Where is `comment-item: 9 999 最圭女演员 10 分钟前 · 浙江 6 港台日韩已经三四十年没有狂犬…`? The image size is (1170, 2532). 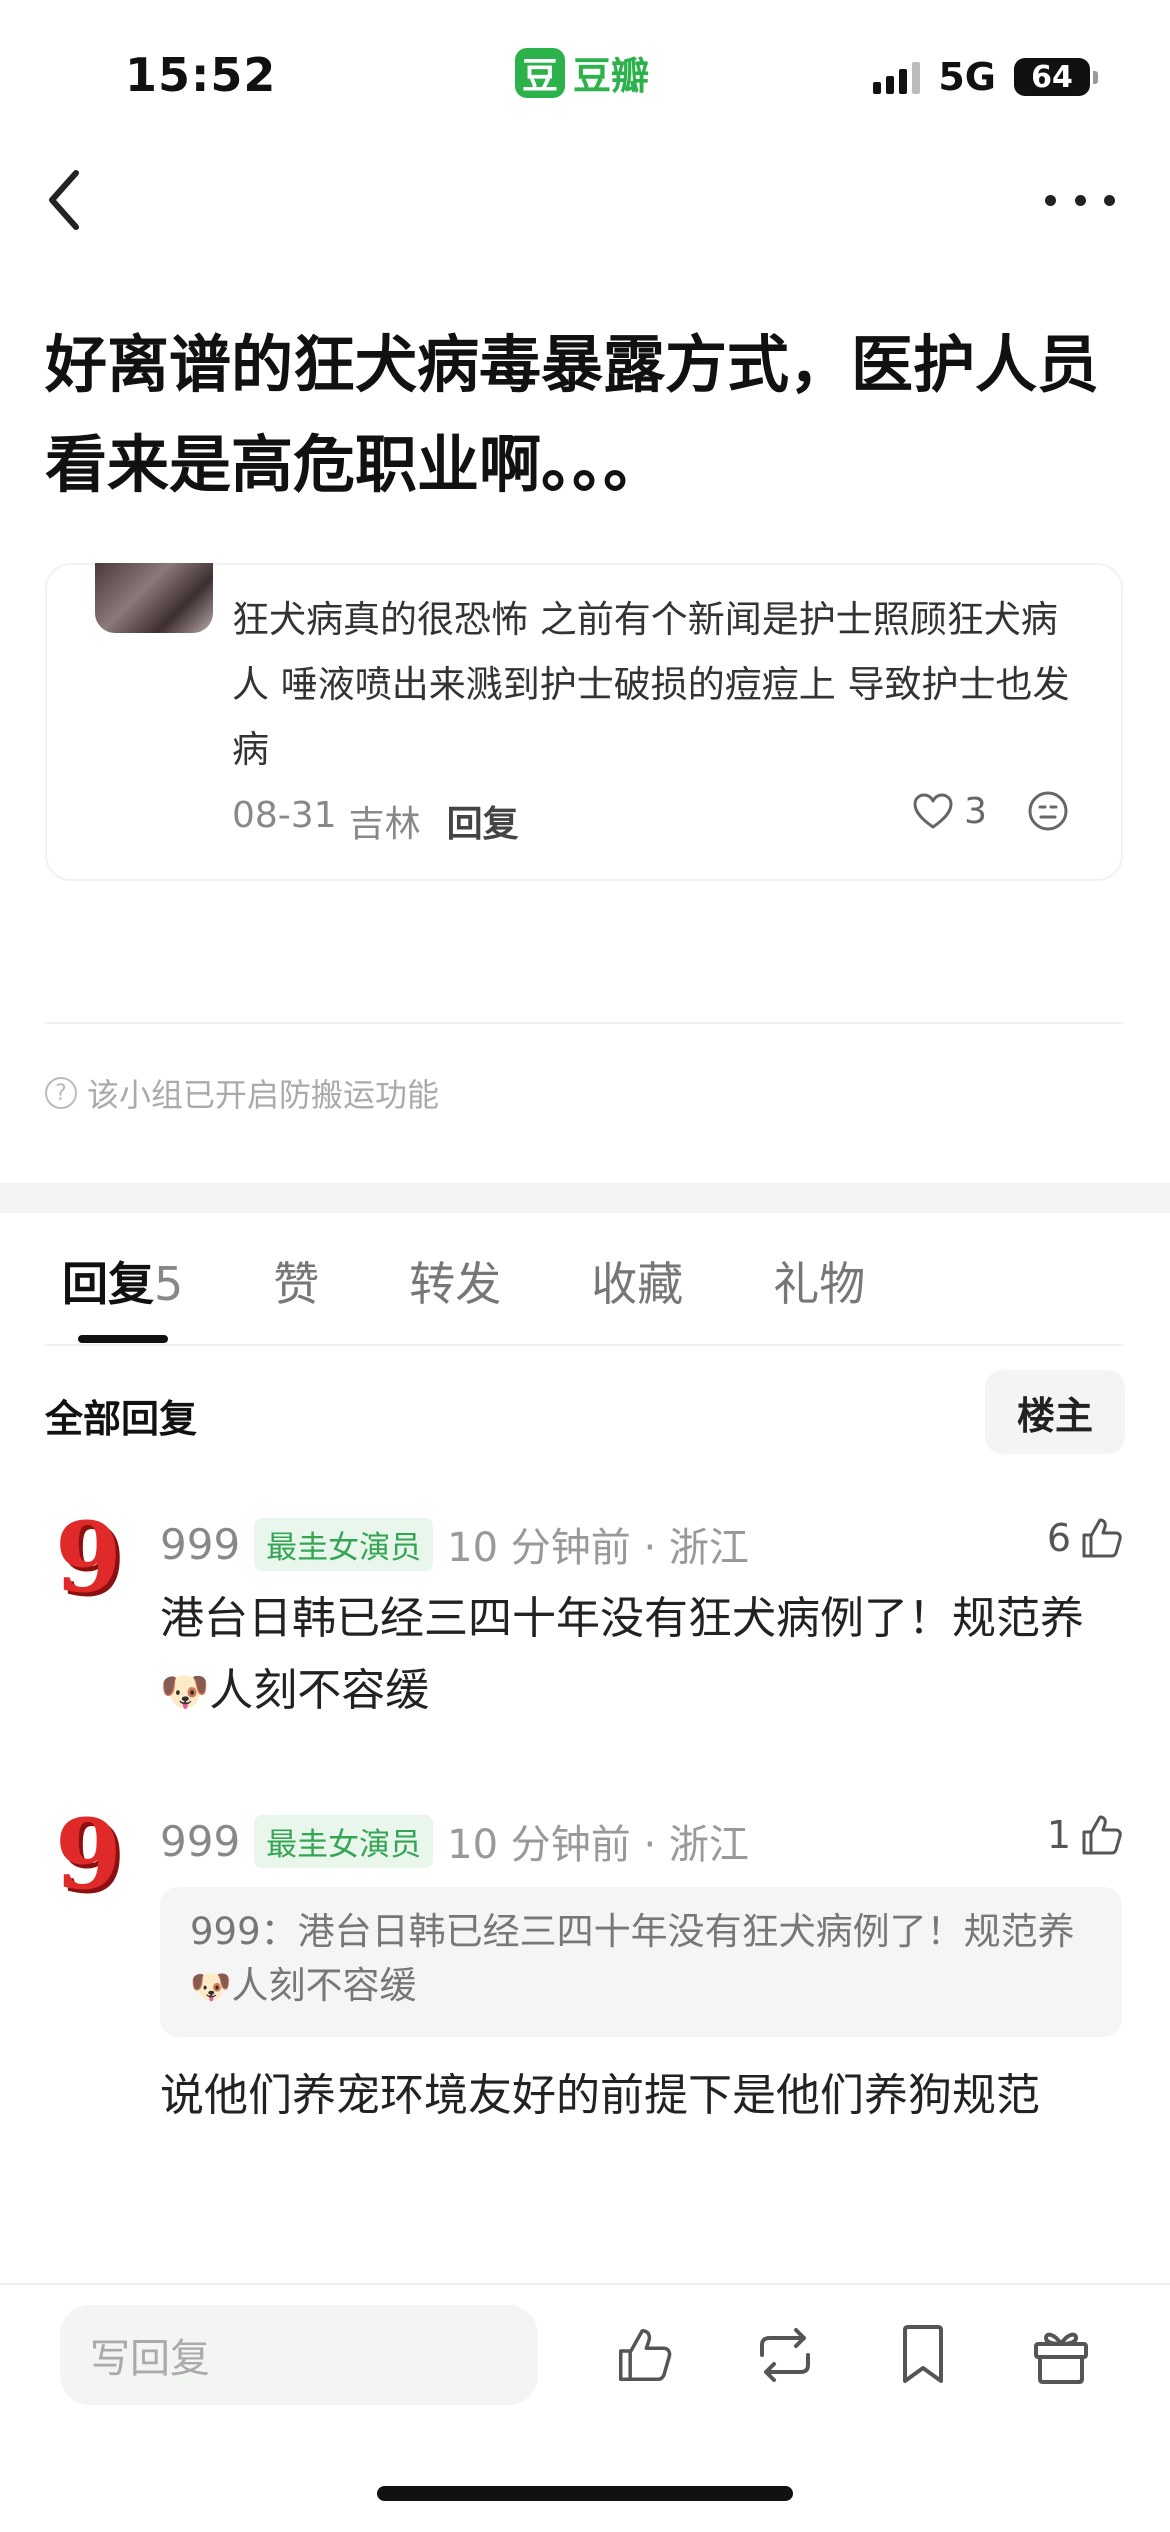 comment-item: 9 999 最圭女演员 10 分钟前 · 浙江 6 港台日韩已经三四十年没有狂犬… is located at coordinates (585, 1613).